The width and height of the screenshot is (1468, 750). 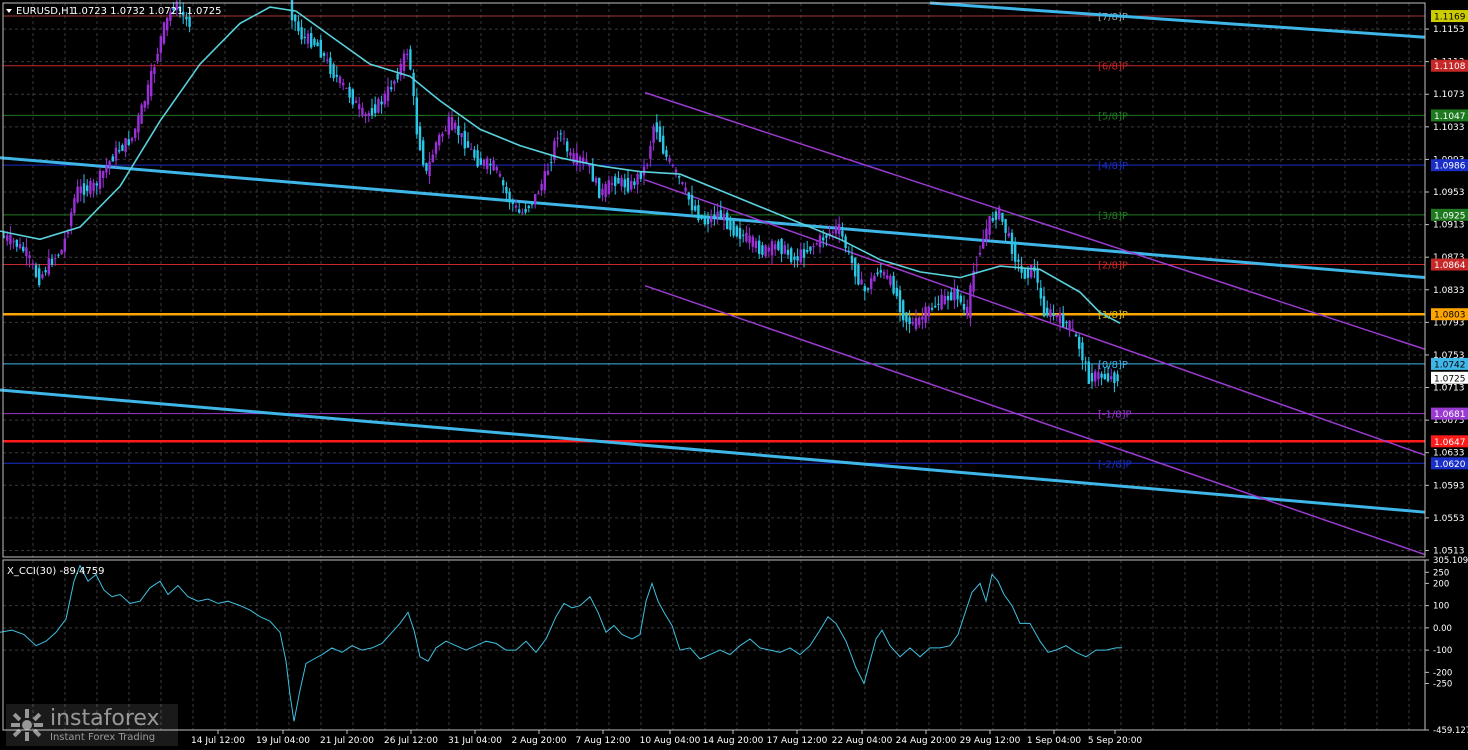 What do you see at coordinates (1442, 684) in the screenshot?
I see `cci-tick-label: -250` at bounding box center [1442, 684].